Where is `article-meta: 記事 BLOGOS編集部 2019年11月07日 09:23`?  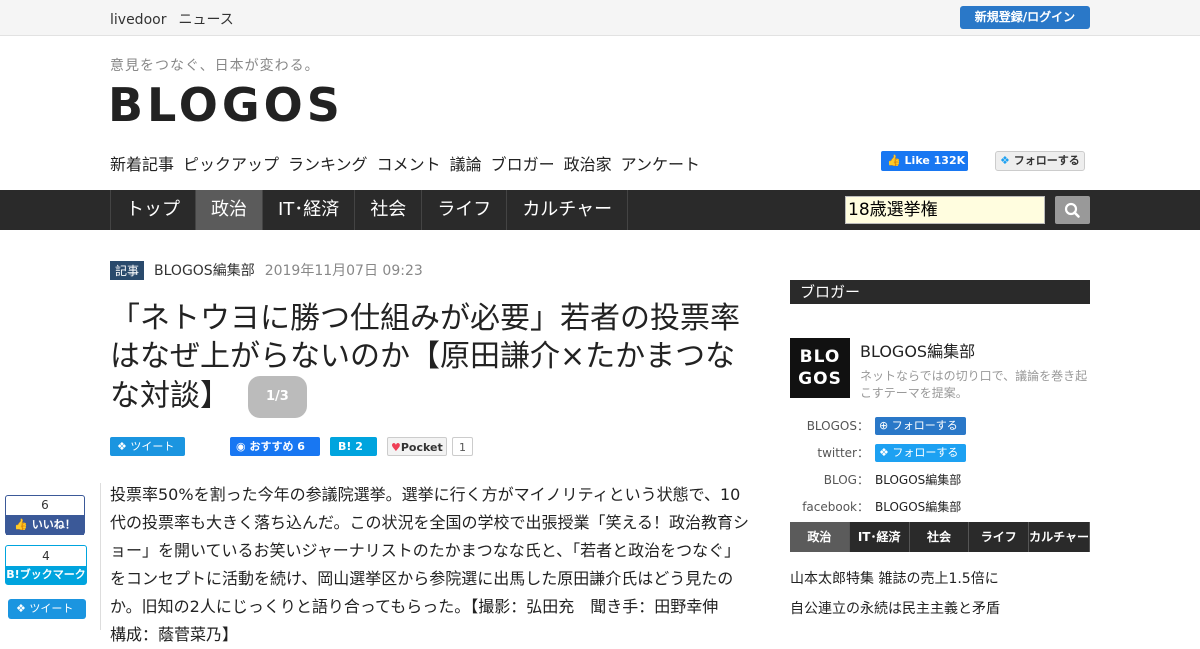 article-meta: 記事 BLOGOS編集部 2019年11月07日 09:23 is located at coordinates (266, 270).